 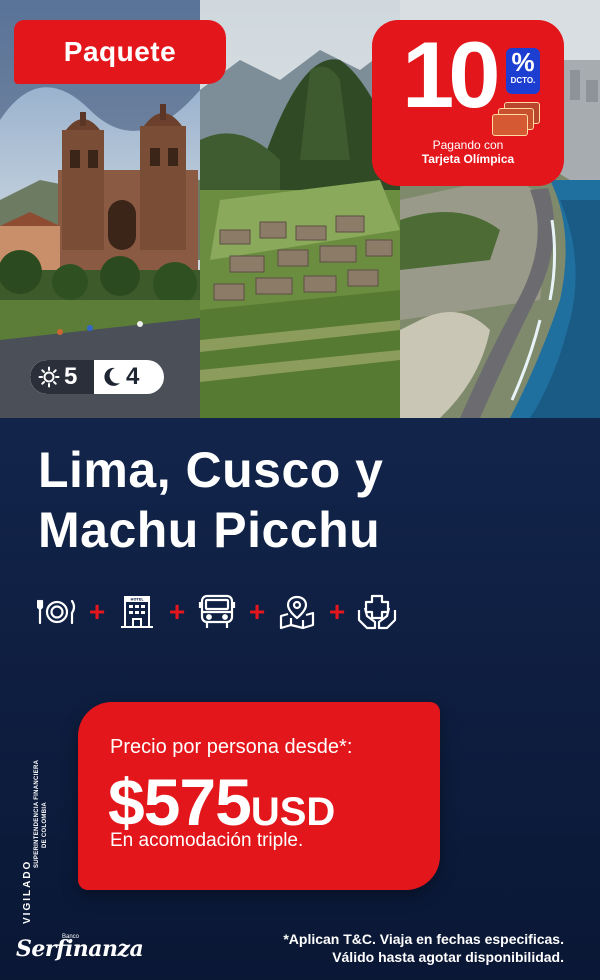 What do you see at coordinates (62, 377) in the screenshot?
I see `days-count: 5` at bounding box center [62, 377].